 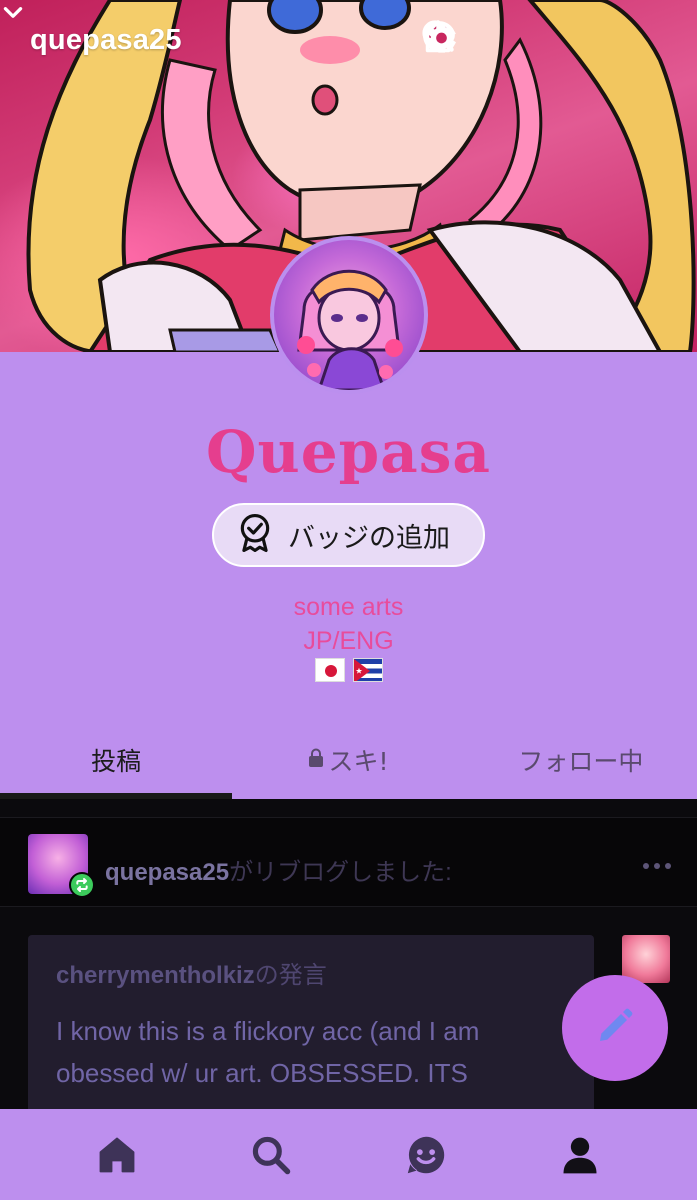 I want to click on blog-avatar, so click(x=349, y=315).